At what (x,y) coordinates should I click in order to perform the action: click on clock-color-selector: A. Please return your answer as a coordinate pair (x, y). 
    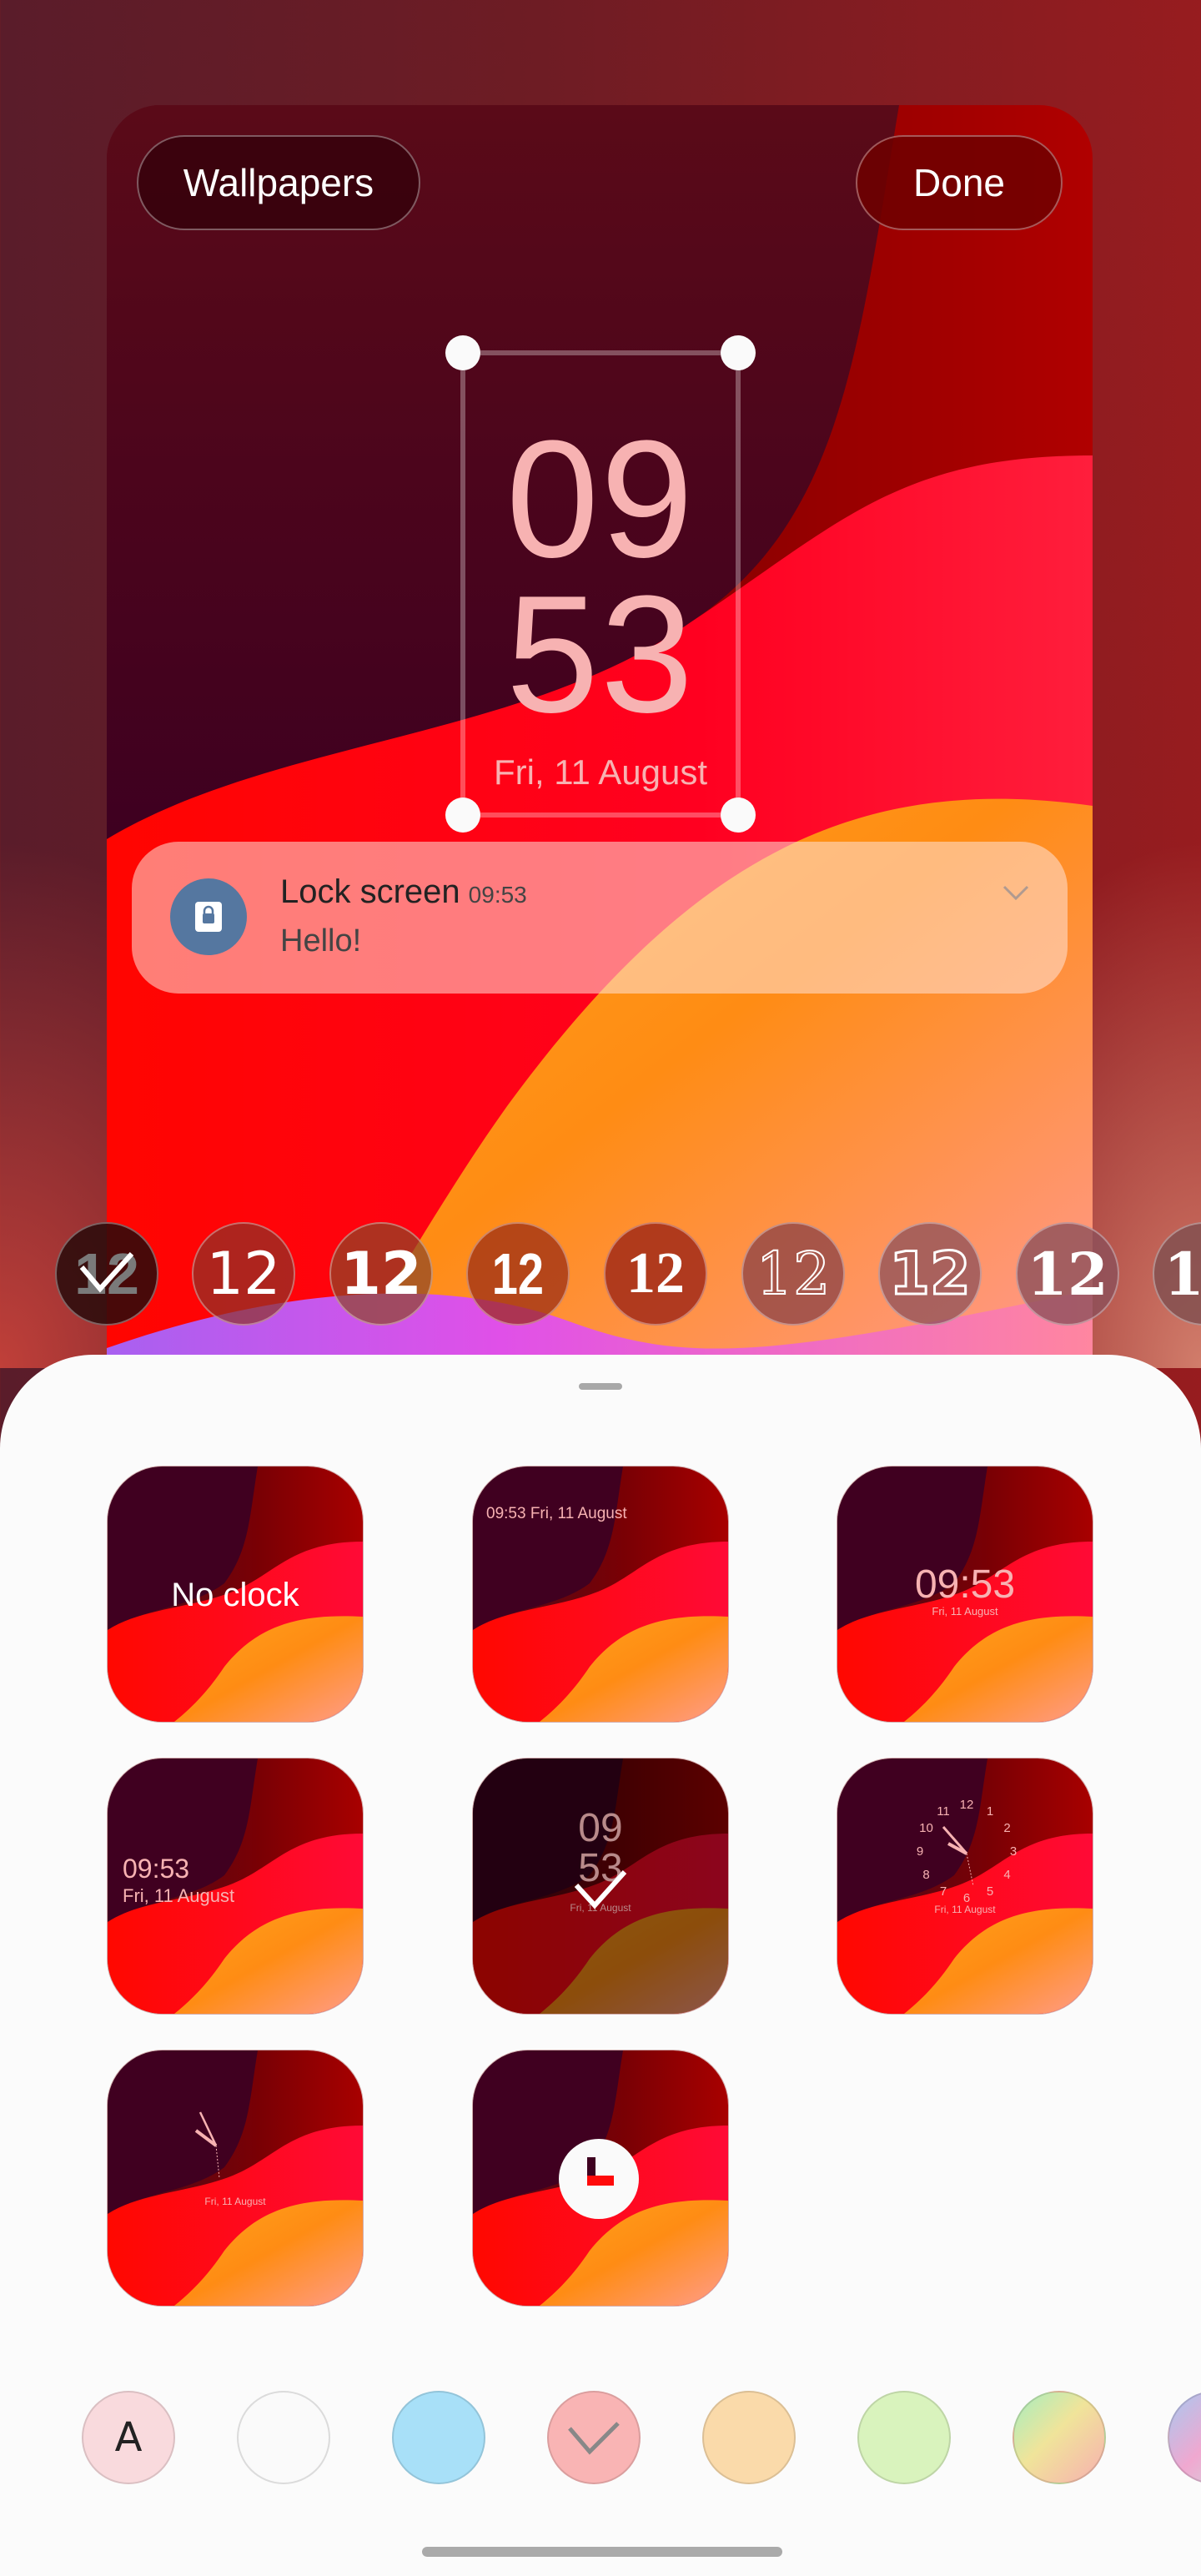
    Looking at the image, I should click on (601, 2439).